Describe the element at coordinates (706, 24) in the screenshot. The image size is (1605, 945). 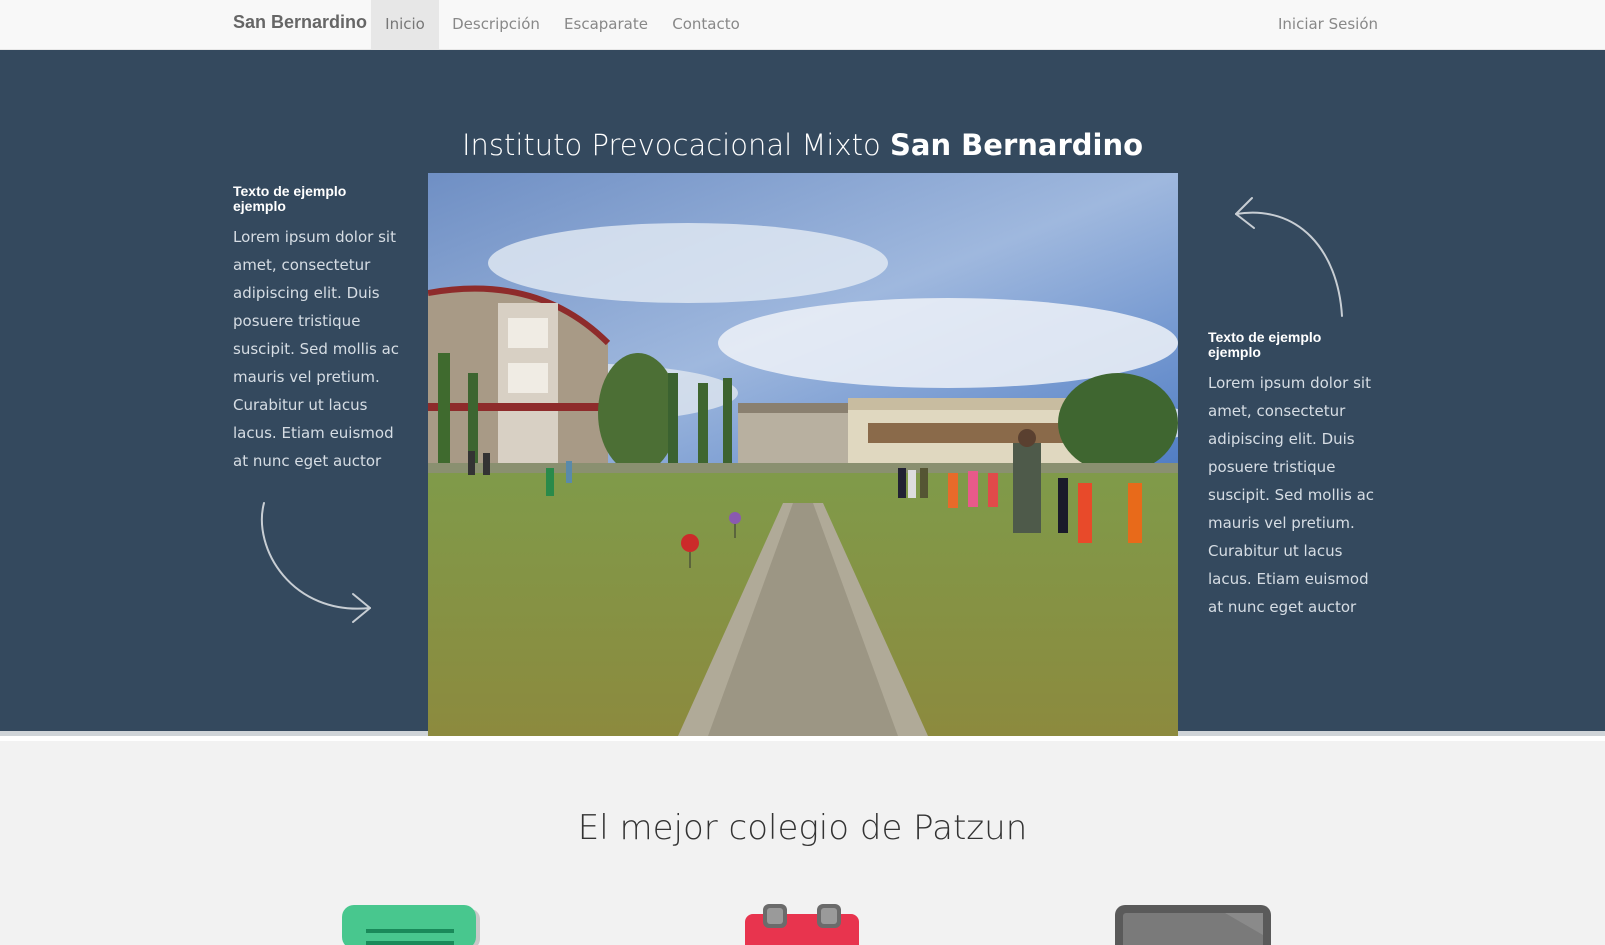
I see `nav-item-contacto: Contacto` at that location.